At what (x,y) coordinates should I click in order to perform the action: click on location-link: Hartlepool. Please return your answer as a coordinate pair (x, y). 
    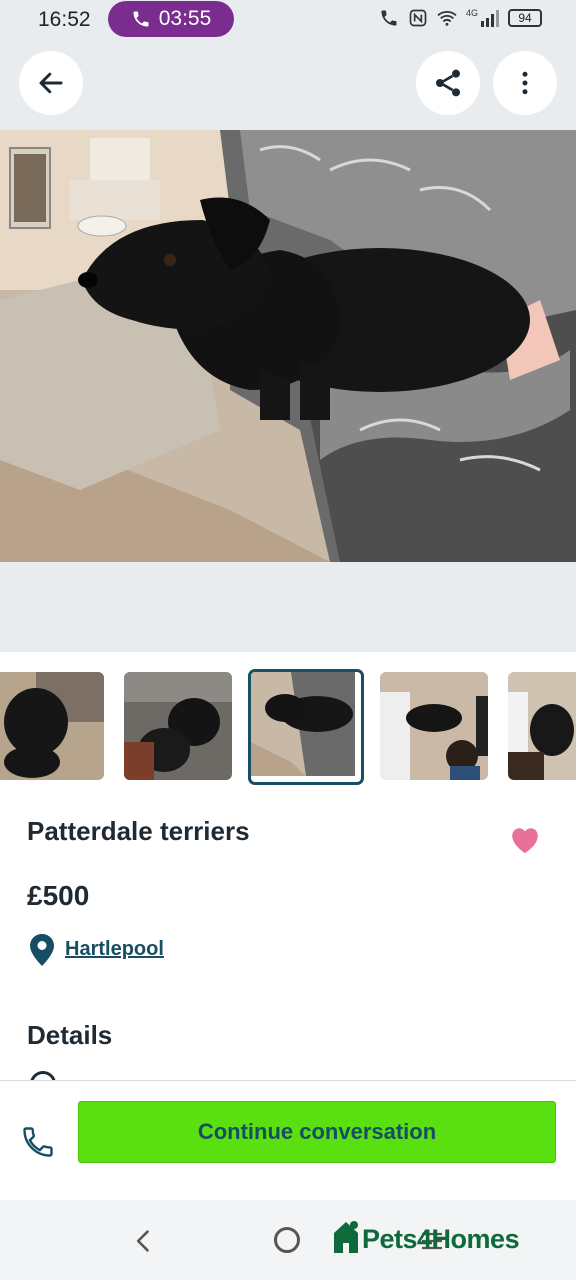
    Looking at the image, I should click on (114, 949).